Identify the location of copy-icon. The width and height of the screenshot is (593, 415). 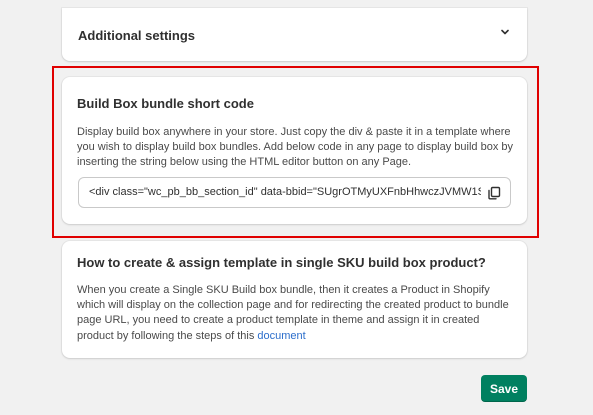
(494, 193).